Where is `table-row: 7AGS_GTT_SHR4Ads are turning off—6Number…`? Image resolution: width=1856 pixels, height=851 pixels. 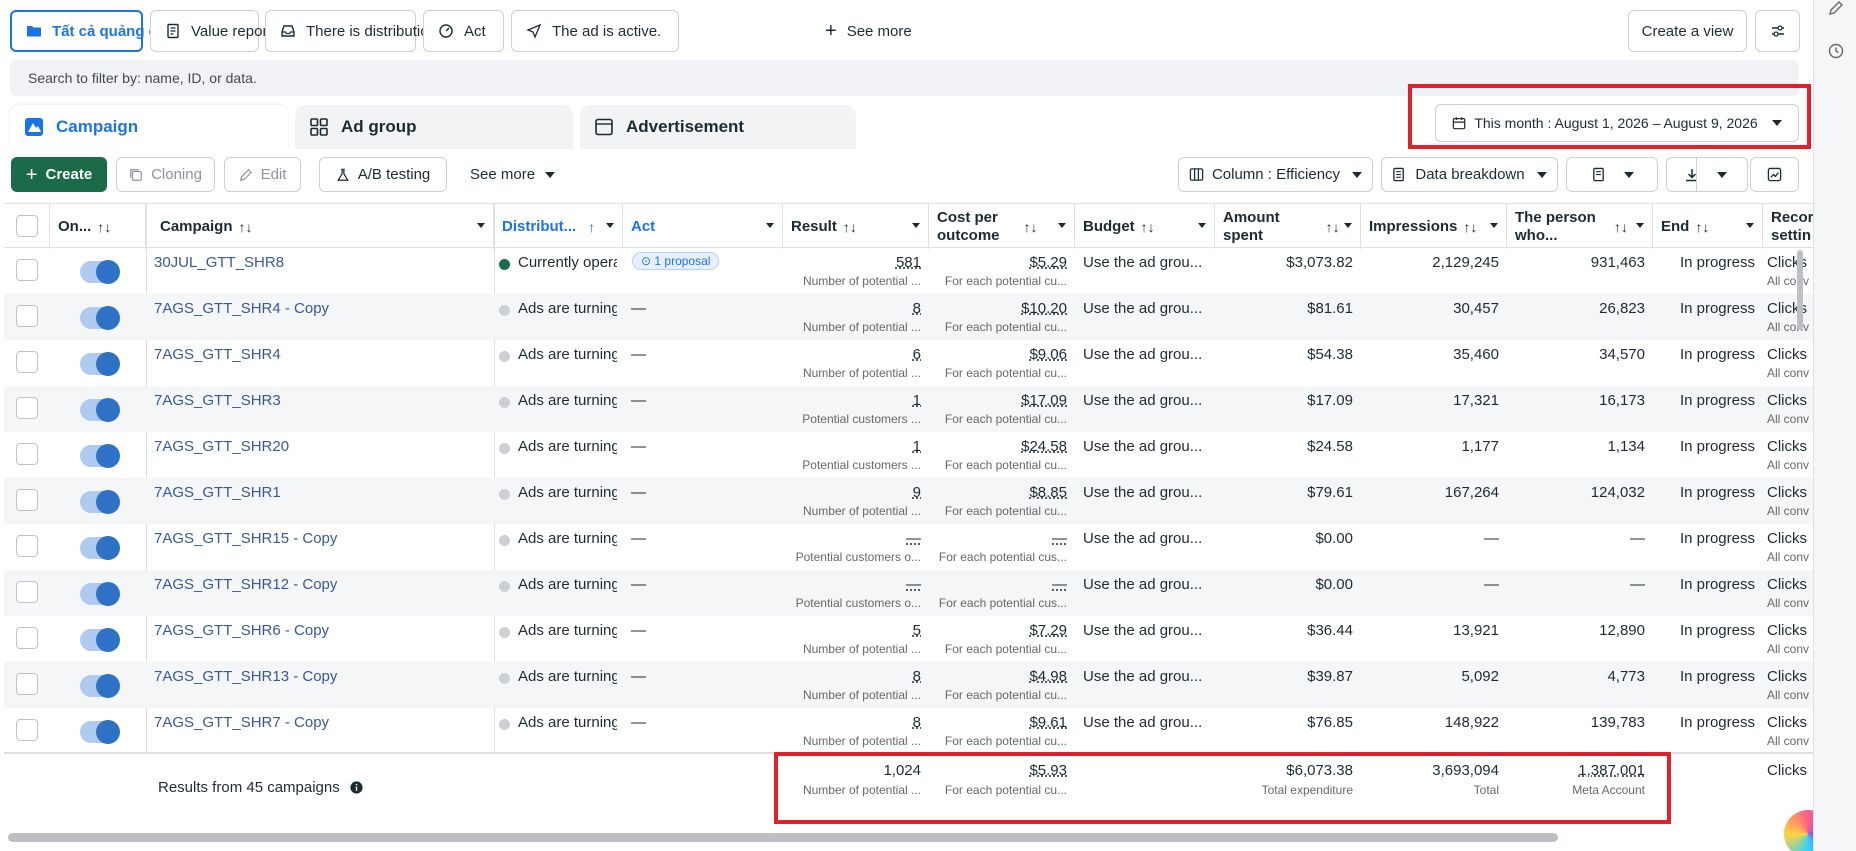
table-row: 7AGS_GTT_SHR4Ads are turning off—6Number… is located at coordinates (908, 363).